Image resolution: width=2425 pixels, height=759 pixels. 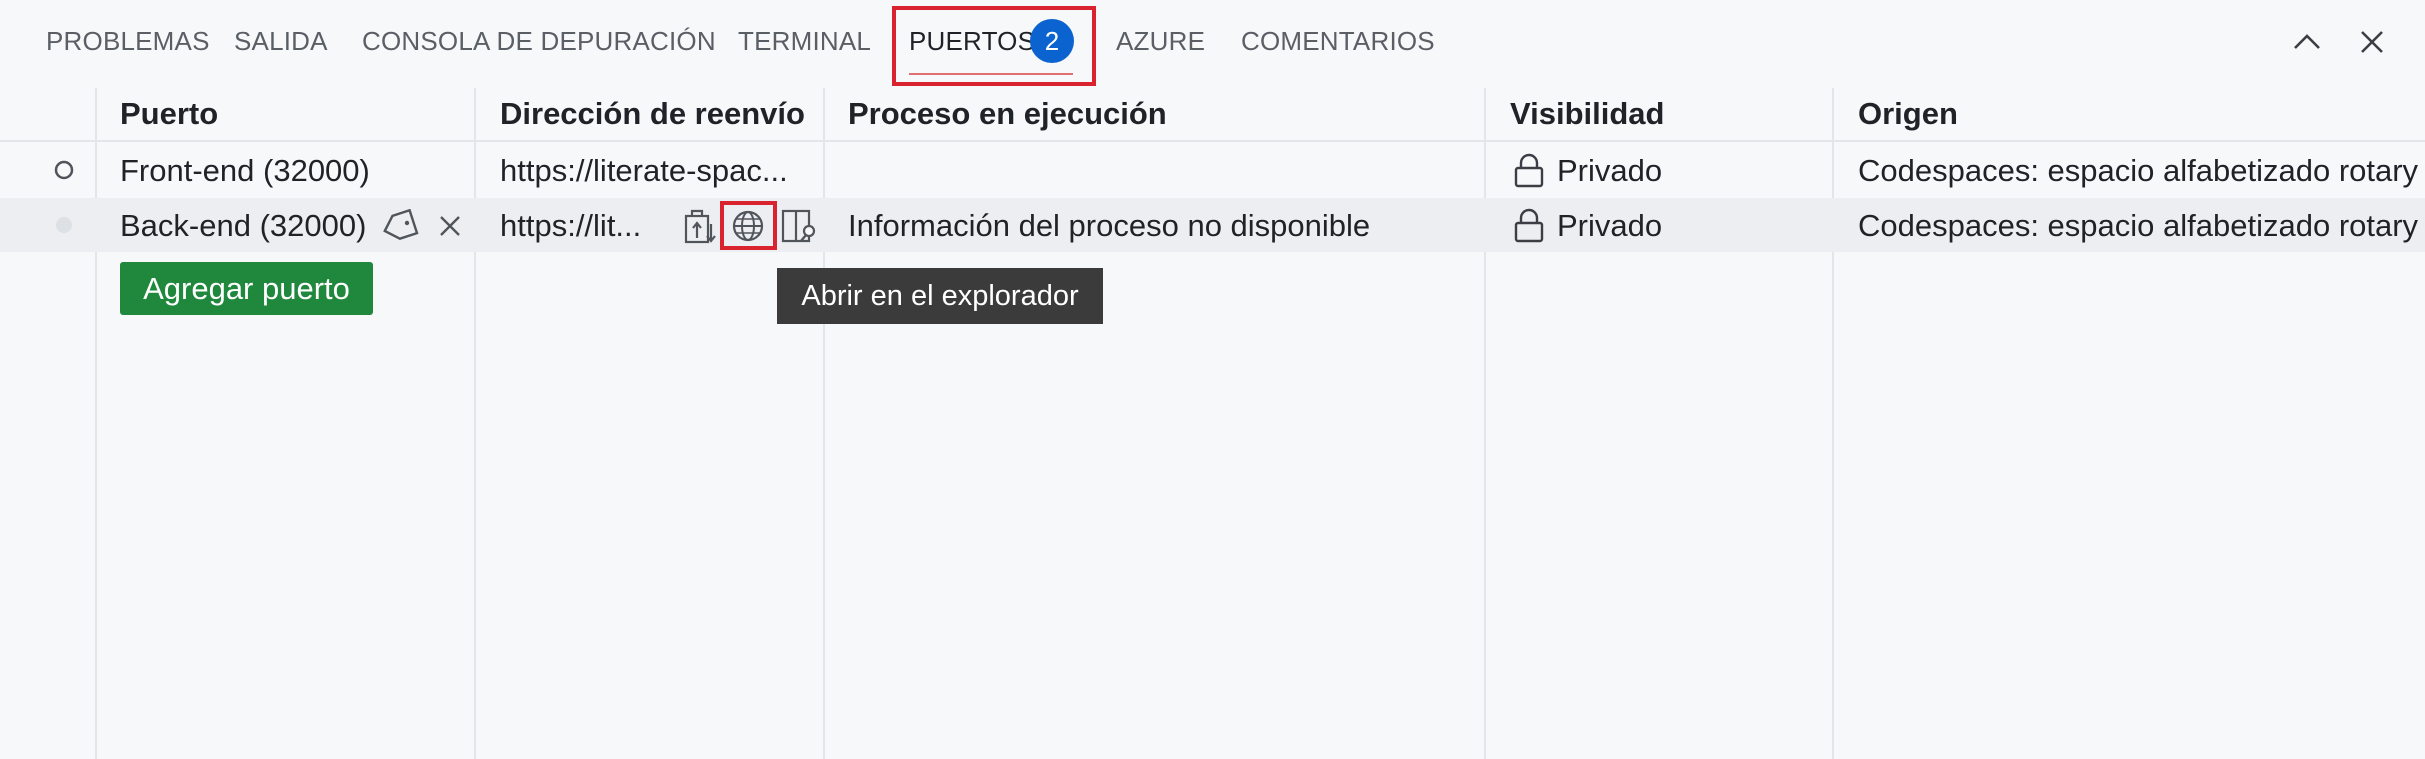 What do you see at coordinates (700, 226) in the screenshot?
I see `copy-address-icon` at bounding box center [700, 226].